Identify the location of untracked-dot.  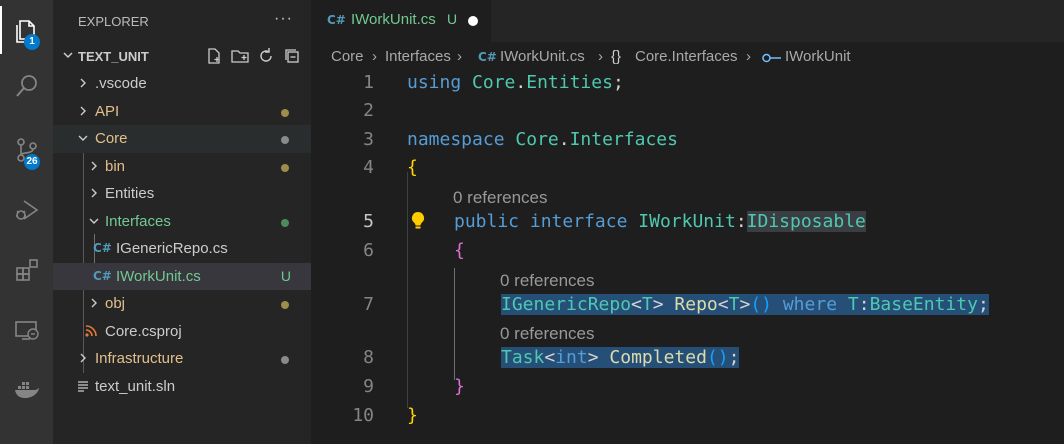
(285, 222).